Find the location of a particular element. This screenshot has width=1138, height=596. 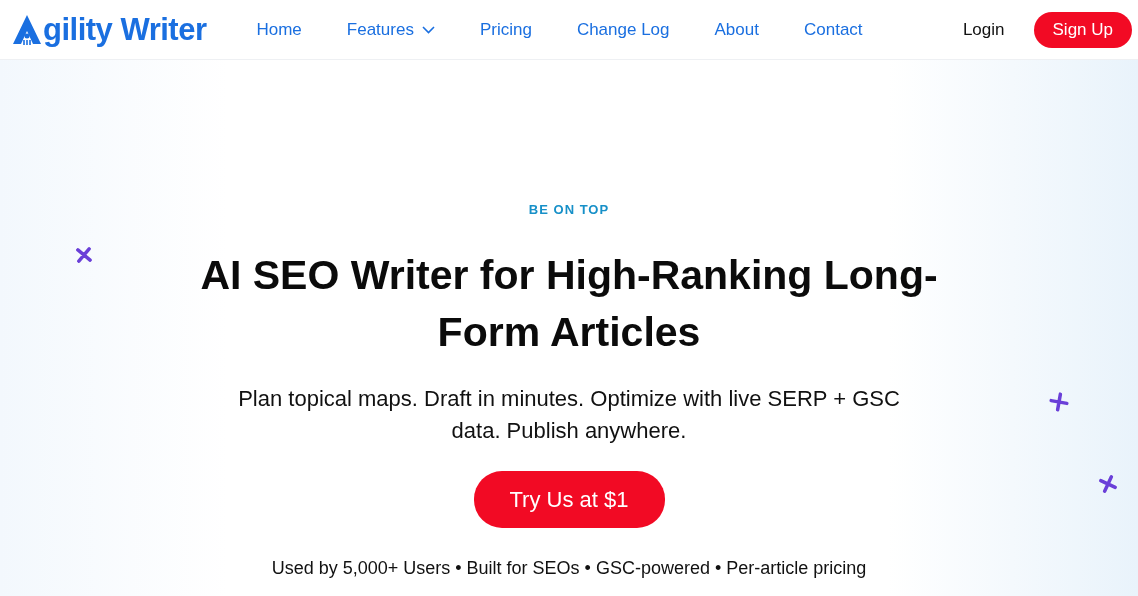

nav-link: Change Log is located at coordinates (623, 29).